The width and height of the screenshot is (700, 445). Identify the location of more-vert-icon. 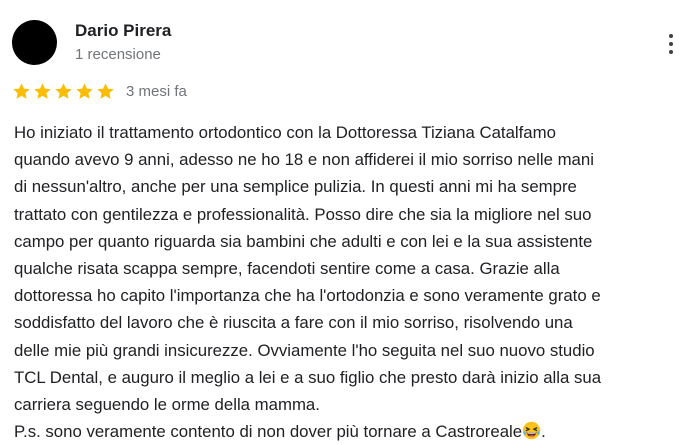
(671, 36).